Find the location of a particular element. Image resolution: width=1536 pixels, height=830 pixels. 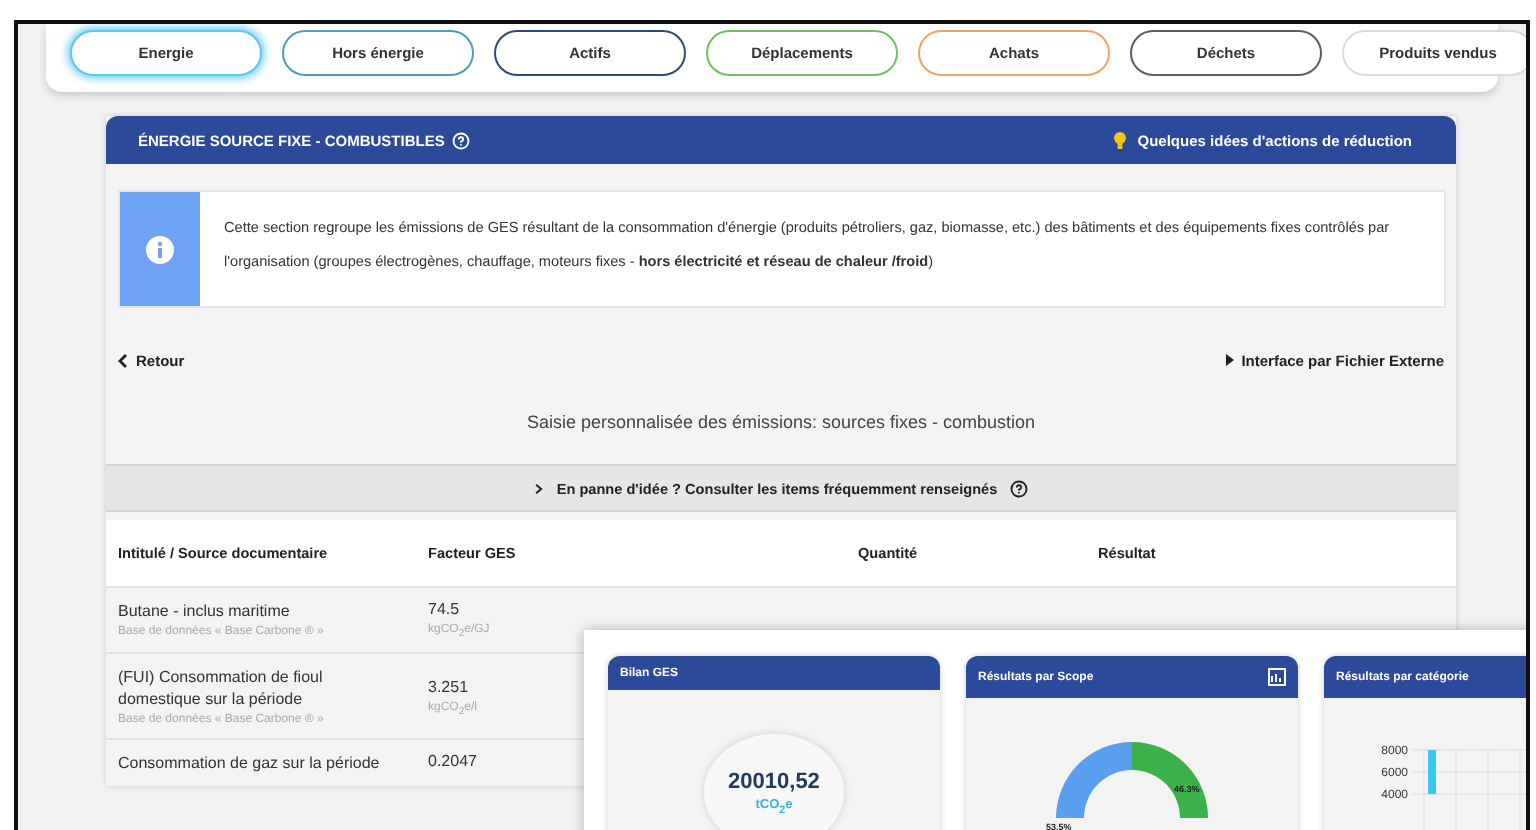

row-title: (FUI) Consommation de fioul domestique sur la période is located at coordinates (221, 688).